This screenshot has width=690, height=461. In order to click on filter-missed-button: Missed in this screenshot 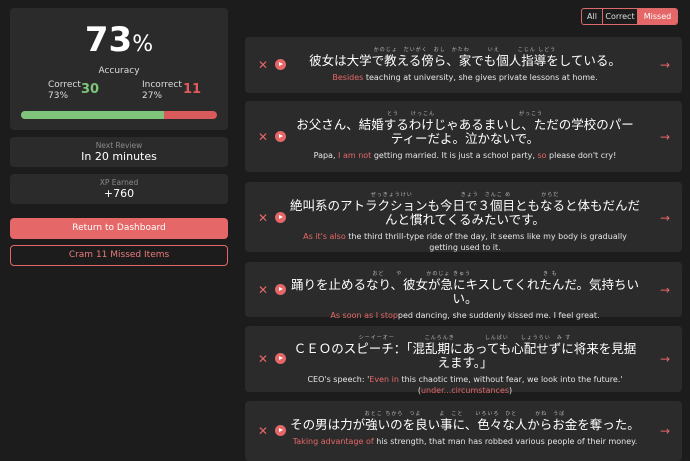, I will do `click(657, 16)`.